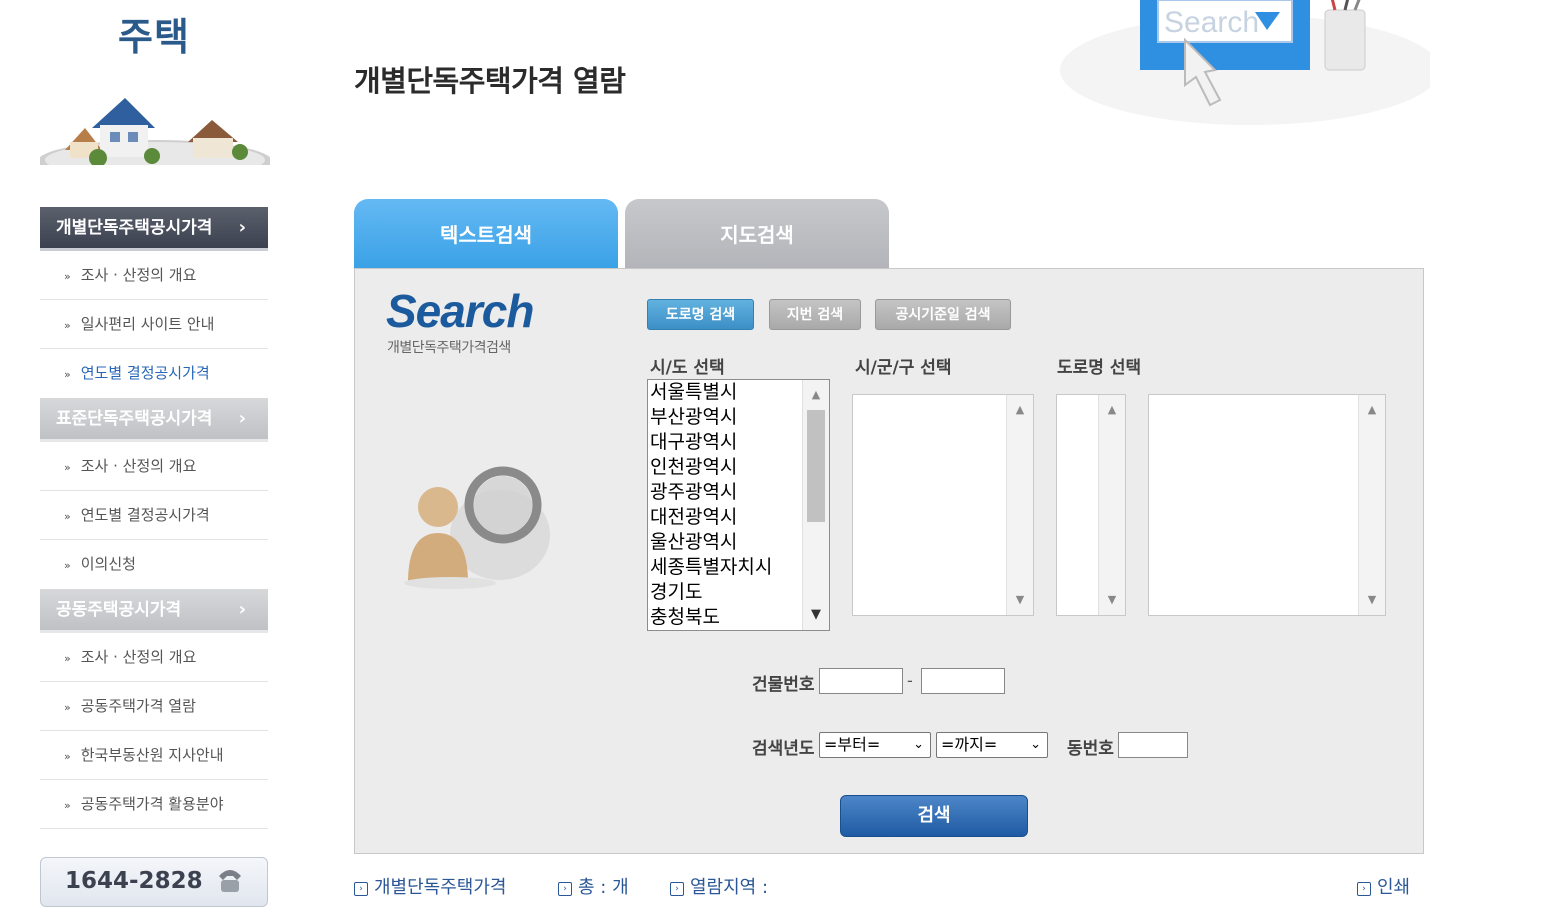 Image resolution: width=1541 pixels, height=907 pixels. I want to click on search-watermark-text: Search, so click(1211, 22).